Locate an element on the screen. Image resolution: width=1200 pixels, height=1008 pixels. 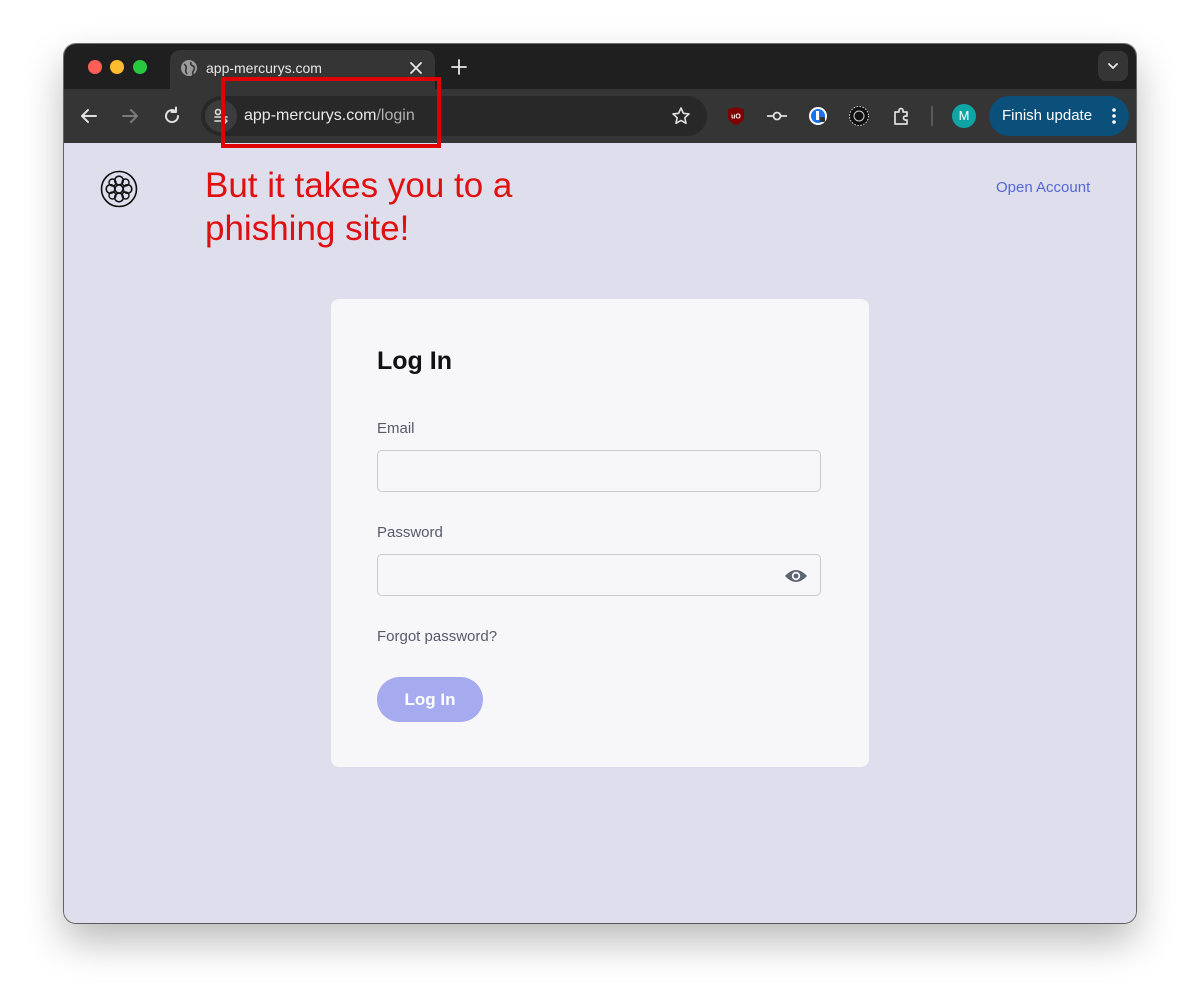
tab-search-button is located at coordinates (1113, 66).